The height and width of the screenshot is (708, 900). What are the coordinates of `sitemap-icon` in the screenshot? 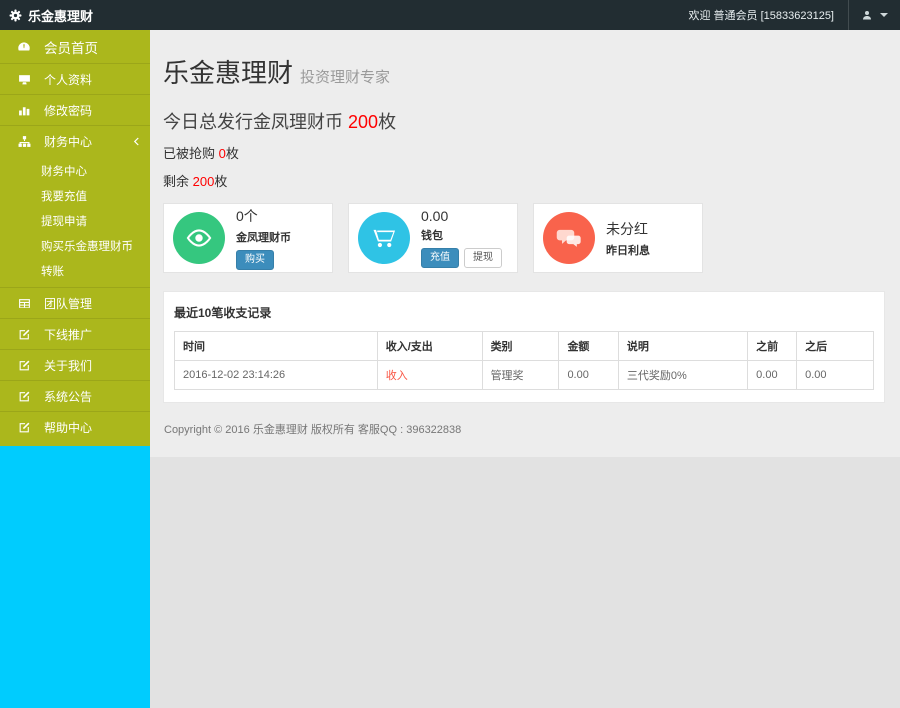 It's located at (24, 141).